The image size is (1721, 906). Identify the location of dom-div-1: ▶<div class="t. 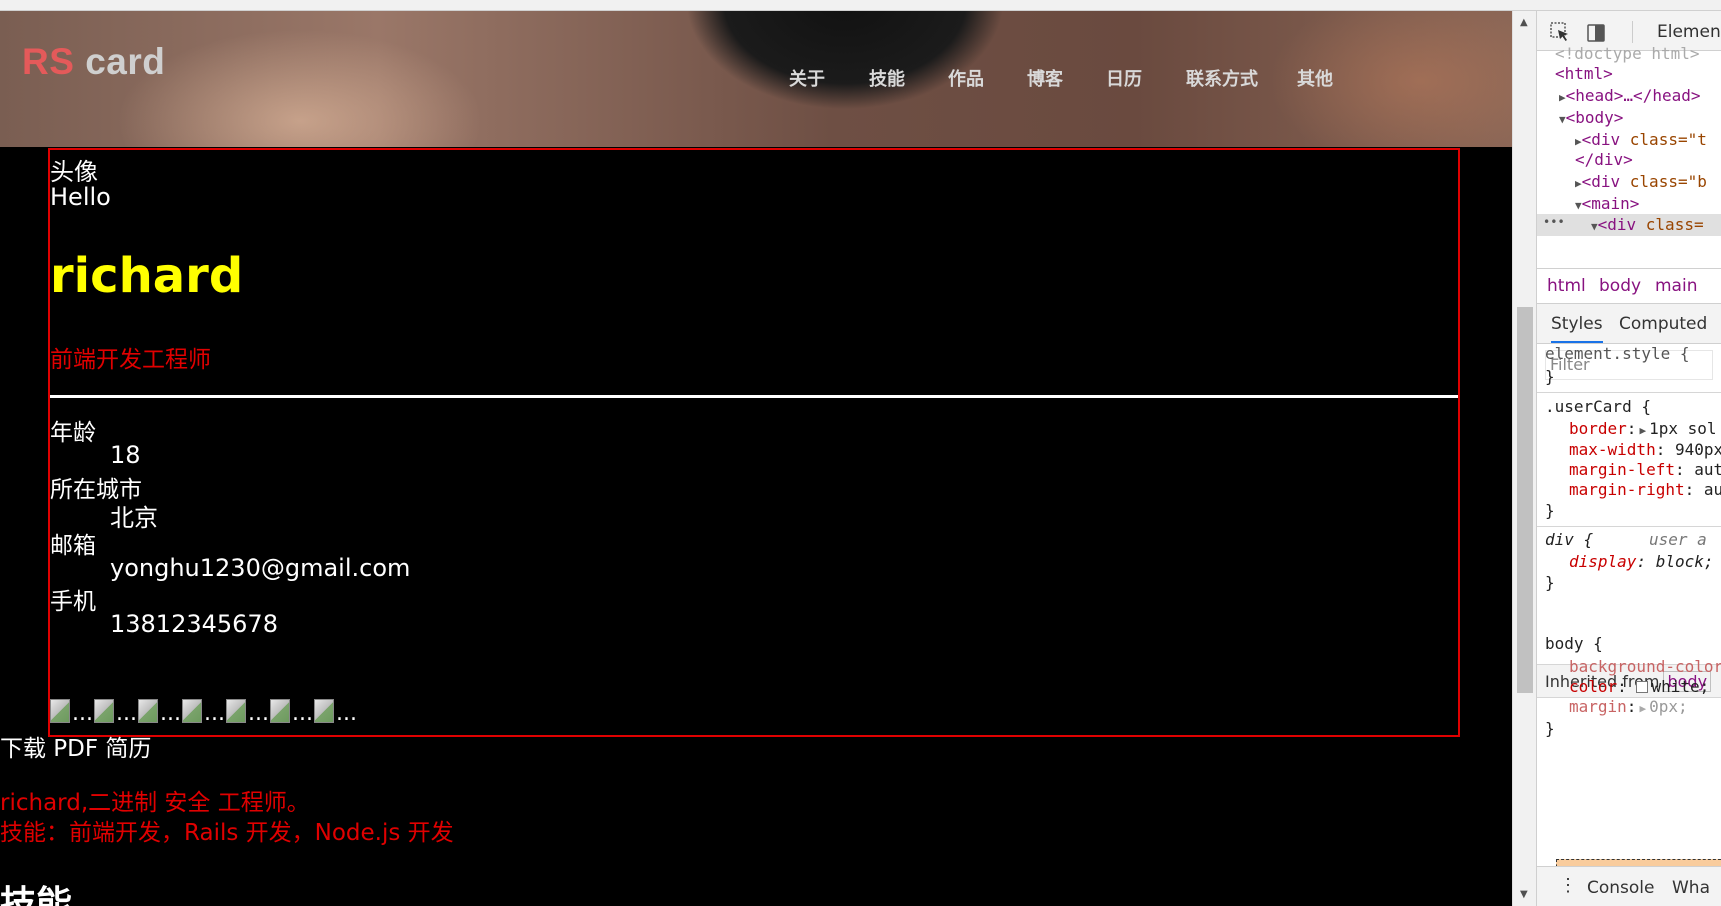
(1641, 139).